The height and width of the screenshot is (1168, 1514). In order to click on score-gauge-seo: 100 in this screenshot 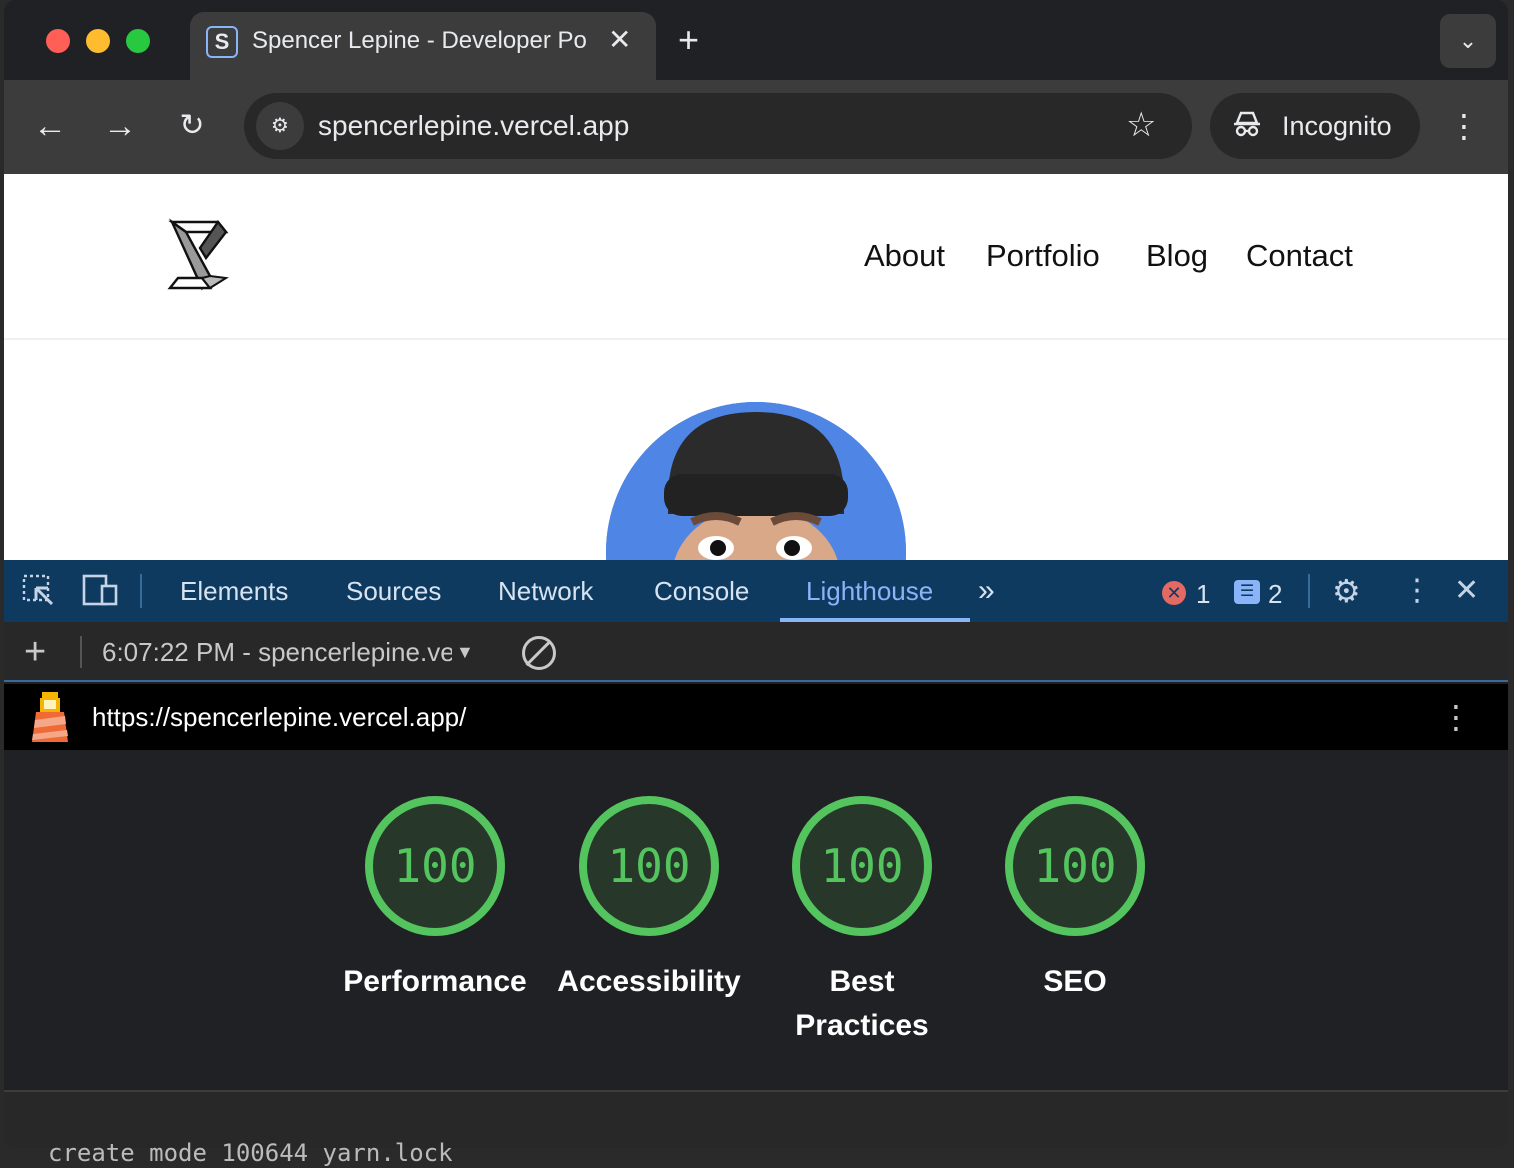, I will do `click(1075, 866)`.